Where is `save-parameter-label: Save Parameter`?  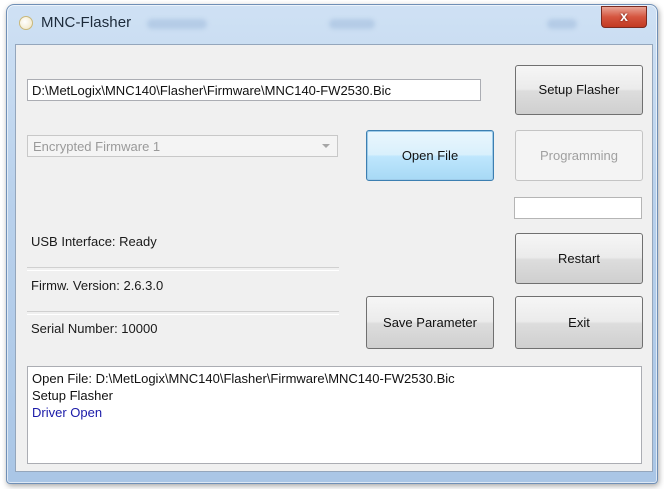
save-parameter-label: Save Parameter is located at coordinates (430, 322).